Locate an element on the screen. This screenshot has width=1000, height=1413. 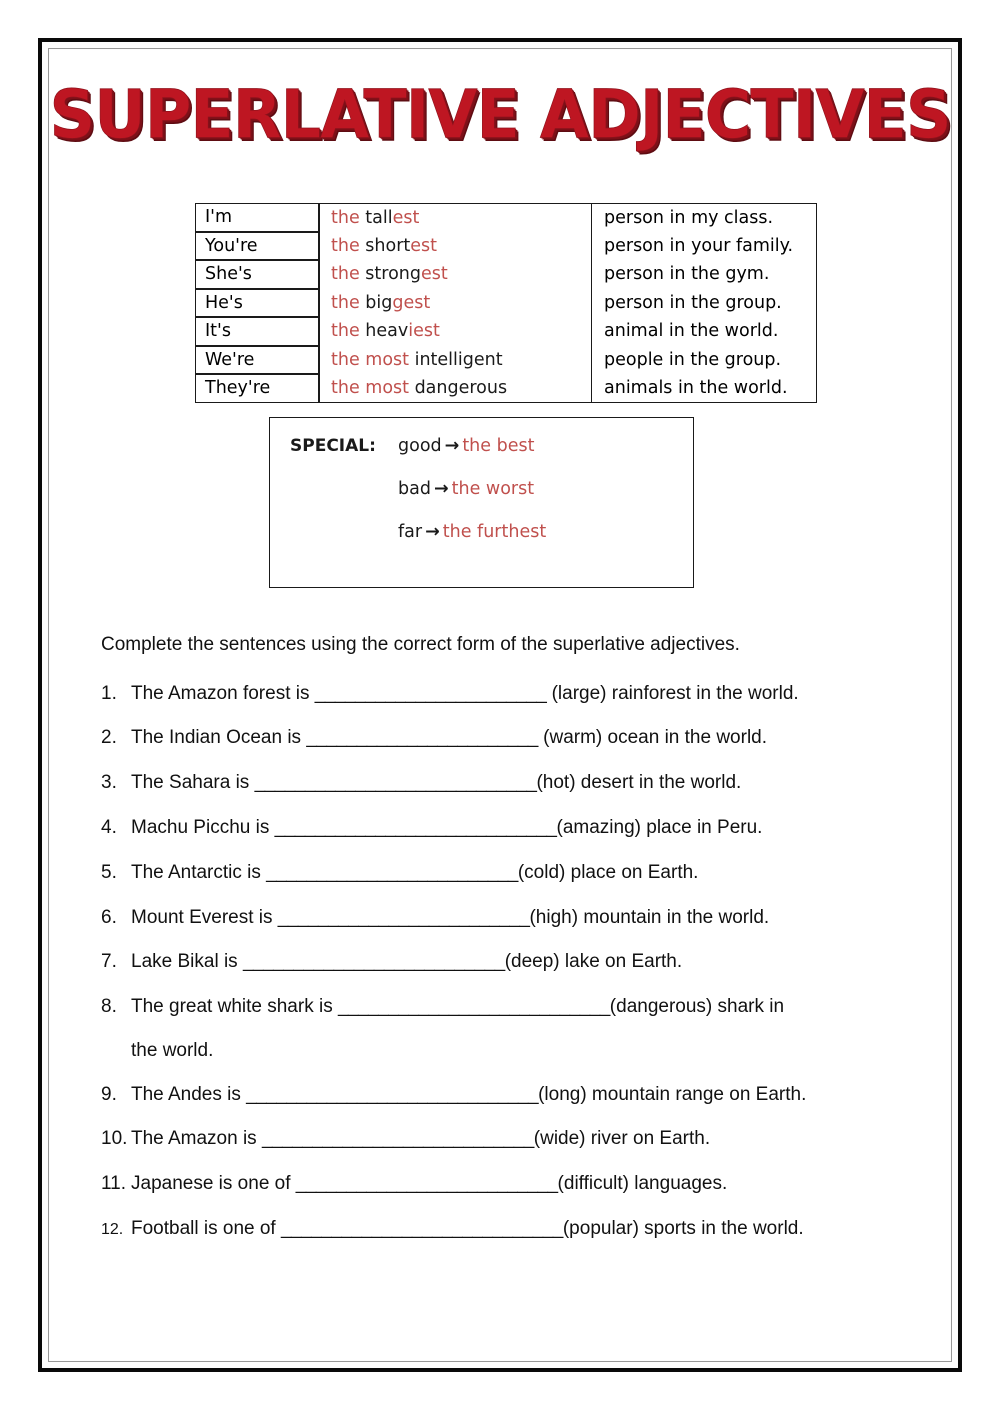
adjective-the: the most is located at coordinates (373, 359).